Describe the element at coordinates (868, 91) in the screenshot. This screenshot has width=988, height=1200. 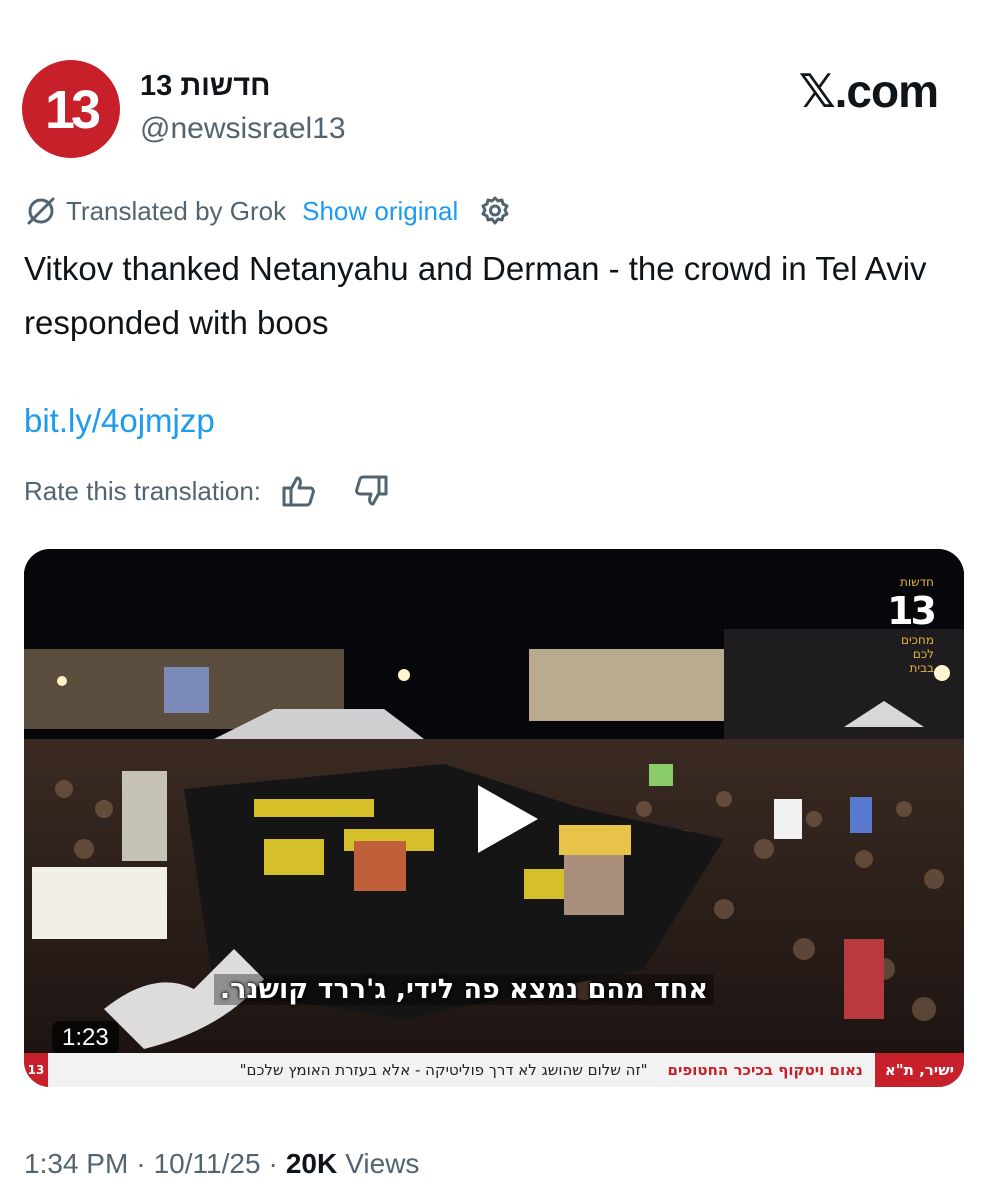
I see `site-logo: 𝕏.com` at that location.